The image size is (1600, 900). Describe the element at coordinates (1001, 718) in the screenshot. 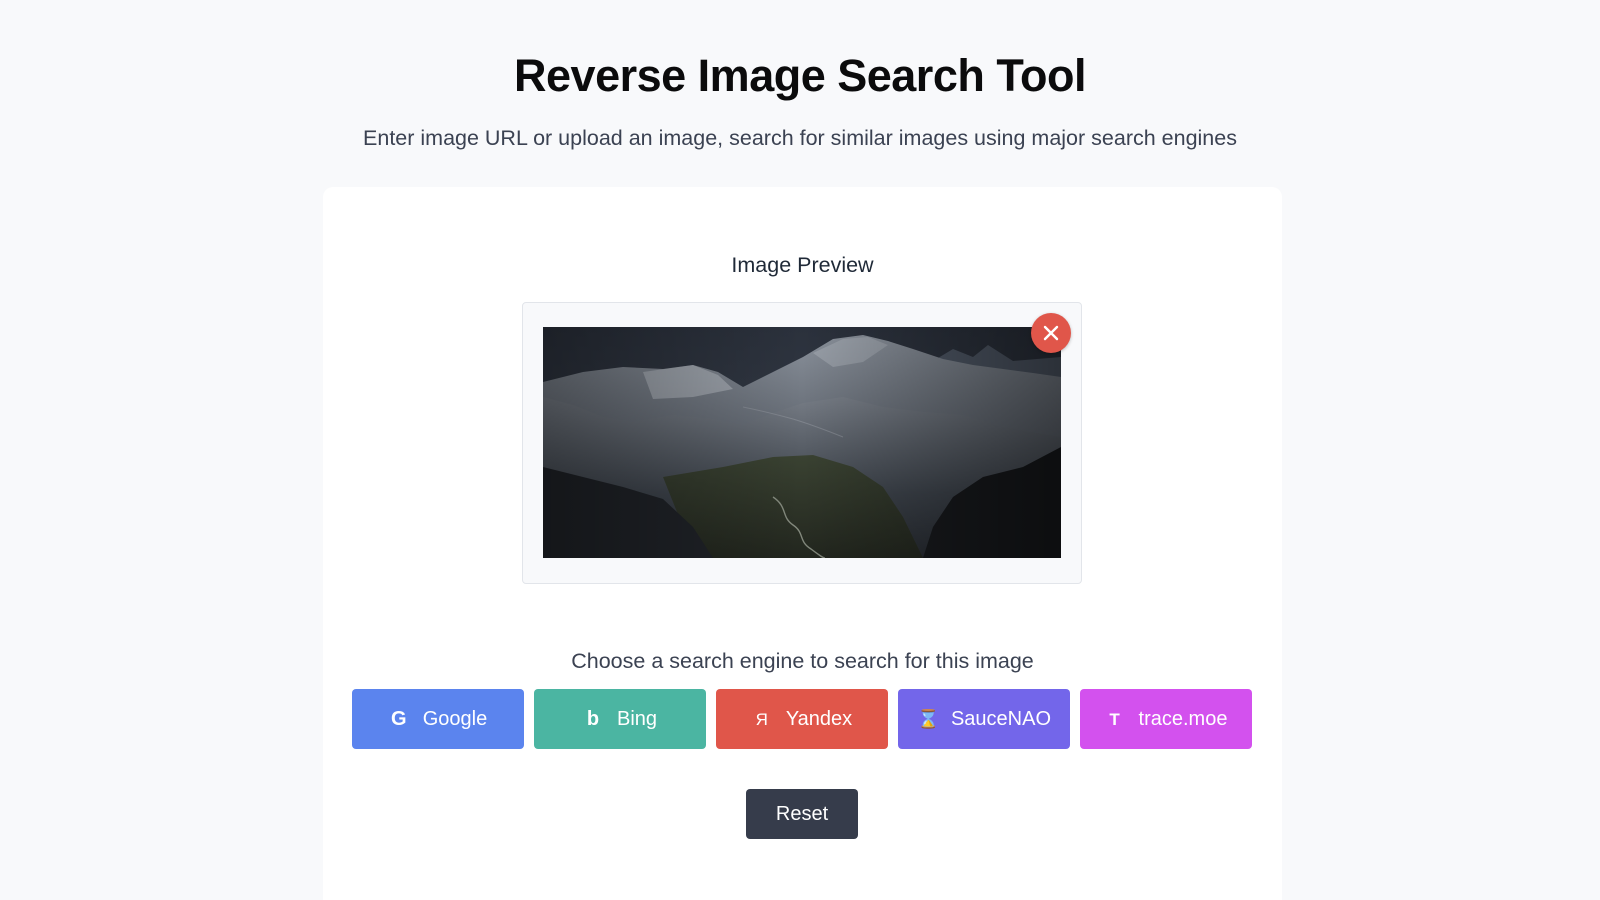

I see `engine-label: SauceNAO` at that location.